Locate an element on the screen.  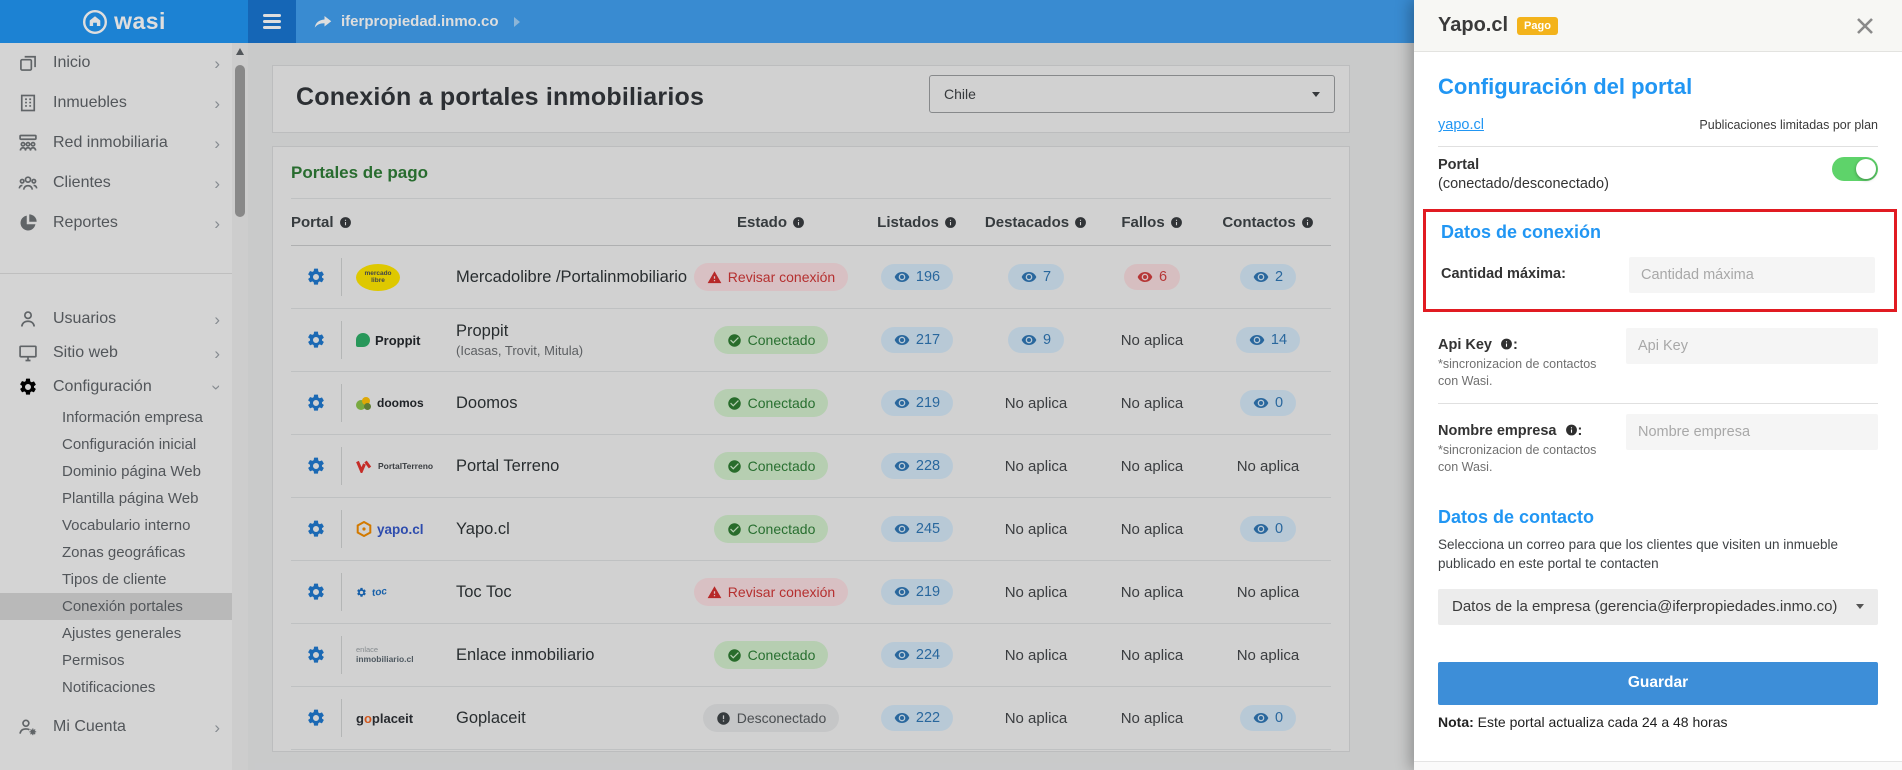
select-caret-icon is located at coordinates (1860, 607).